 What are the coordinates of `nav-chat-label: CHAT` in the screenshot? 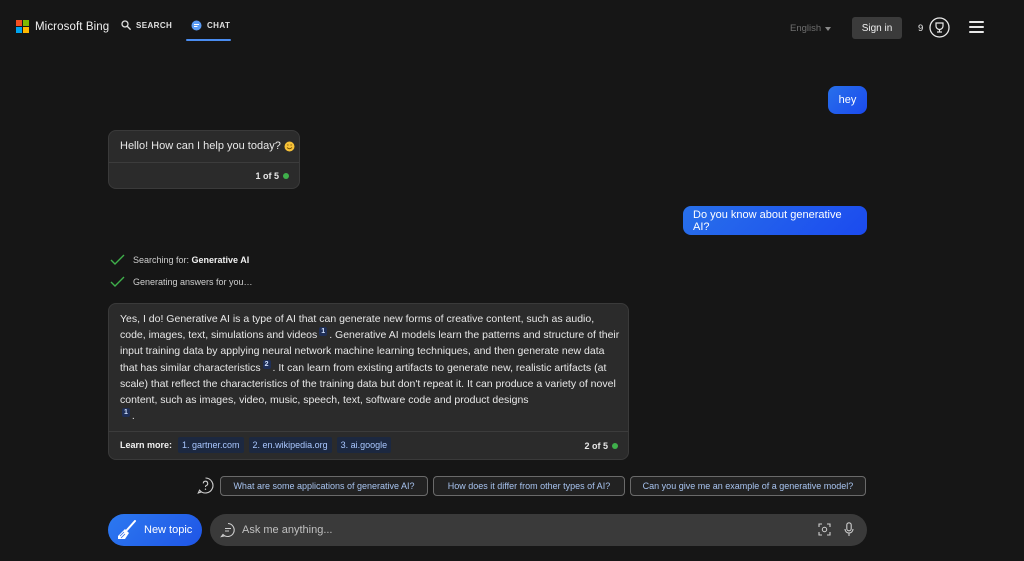 It's located at (219, 25).